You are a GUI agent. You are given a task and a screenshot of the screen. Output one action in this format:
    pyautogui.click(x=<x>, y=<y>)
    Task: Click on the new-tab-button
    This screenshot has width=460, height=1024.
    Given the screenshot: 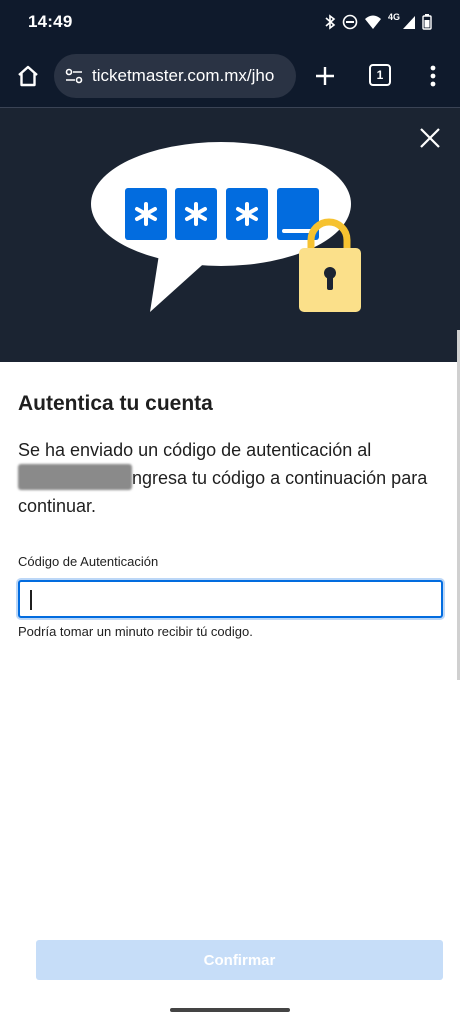 What is the action you would take?
    pyautogui.click(x=325, y=76)
    